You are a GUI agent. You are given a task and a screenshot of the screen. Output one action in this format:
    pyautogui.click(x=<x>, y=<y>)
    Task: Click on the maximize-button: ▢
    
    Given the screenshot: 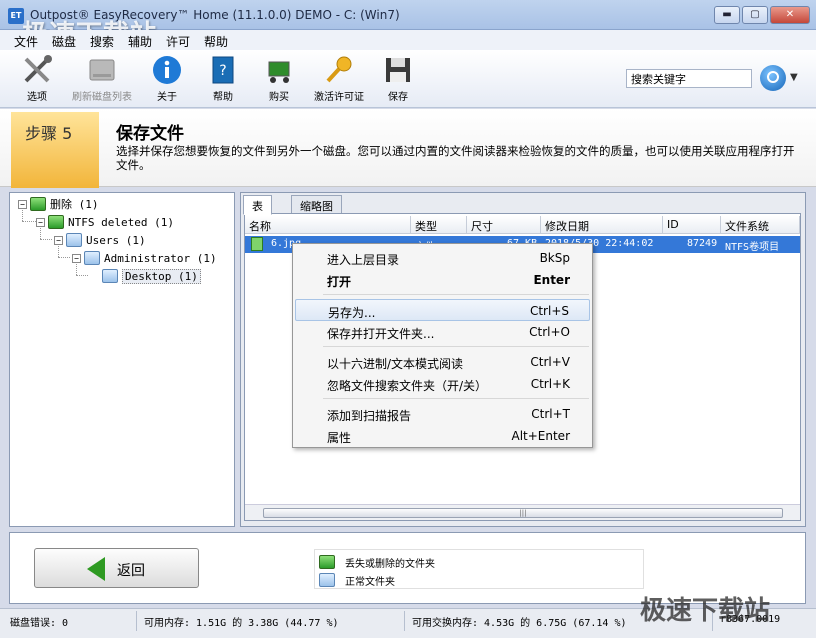 What is the action you would take?
    pyautogui.click(x=755, y=15)
    